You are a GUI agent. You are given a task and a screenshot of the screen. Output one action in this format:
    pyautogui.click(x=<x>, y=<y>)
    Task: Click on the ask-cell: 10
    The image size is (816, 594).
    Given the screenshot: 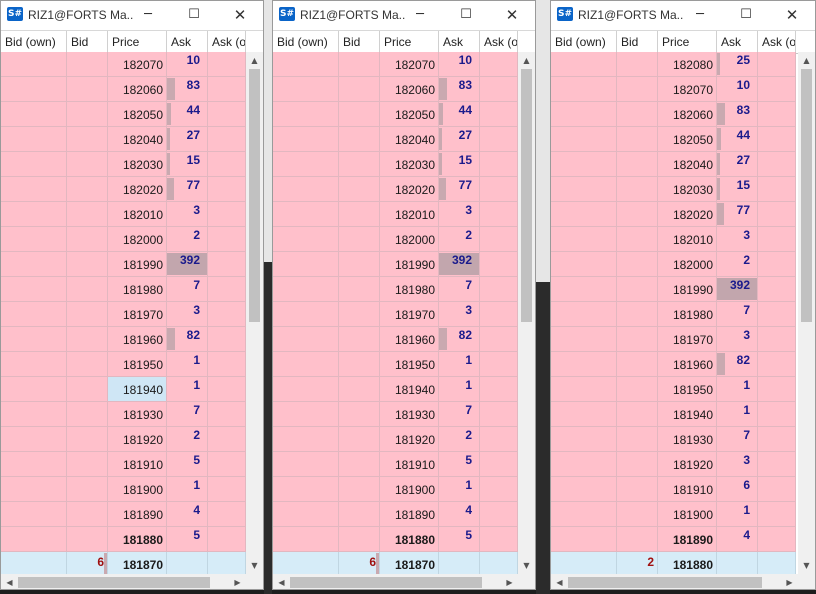 What is the action you would take?
    pyautogui.click(x=187, y=64)
    